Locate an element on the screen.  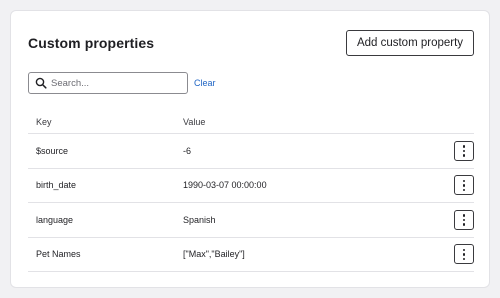
table-row: Pet Names ["Max","Bailey"] is located at coordinates (251, 255).